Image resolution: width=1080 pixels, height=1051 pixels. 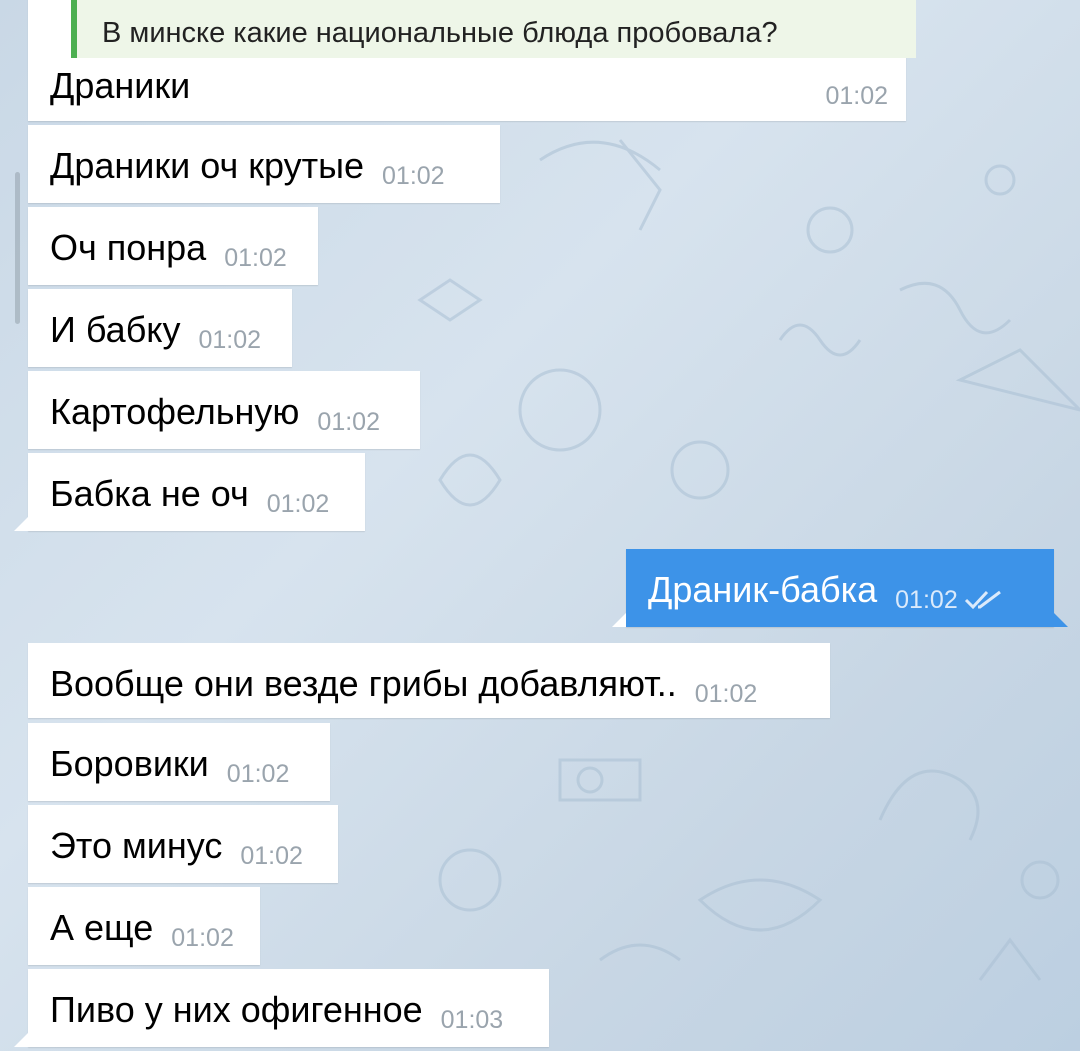 I want to click on message-bubble: Боровики 01:02, so click(x=179, y=762).